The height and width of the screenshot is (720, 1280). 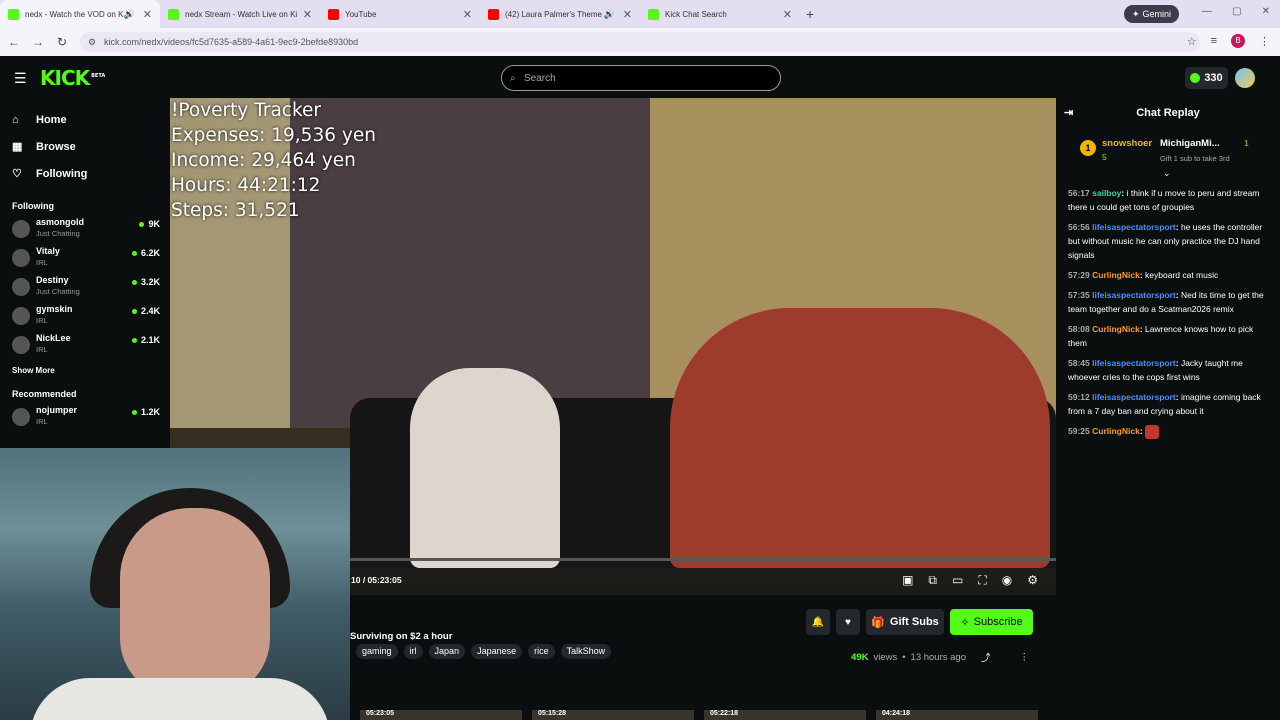 I want to click on vod-thumbnail: 05:22:18, so click(x=785, y=715).